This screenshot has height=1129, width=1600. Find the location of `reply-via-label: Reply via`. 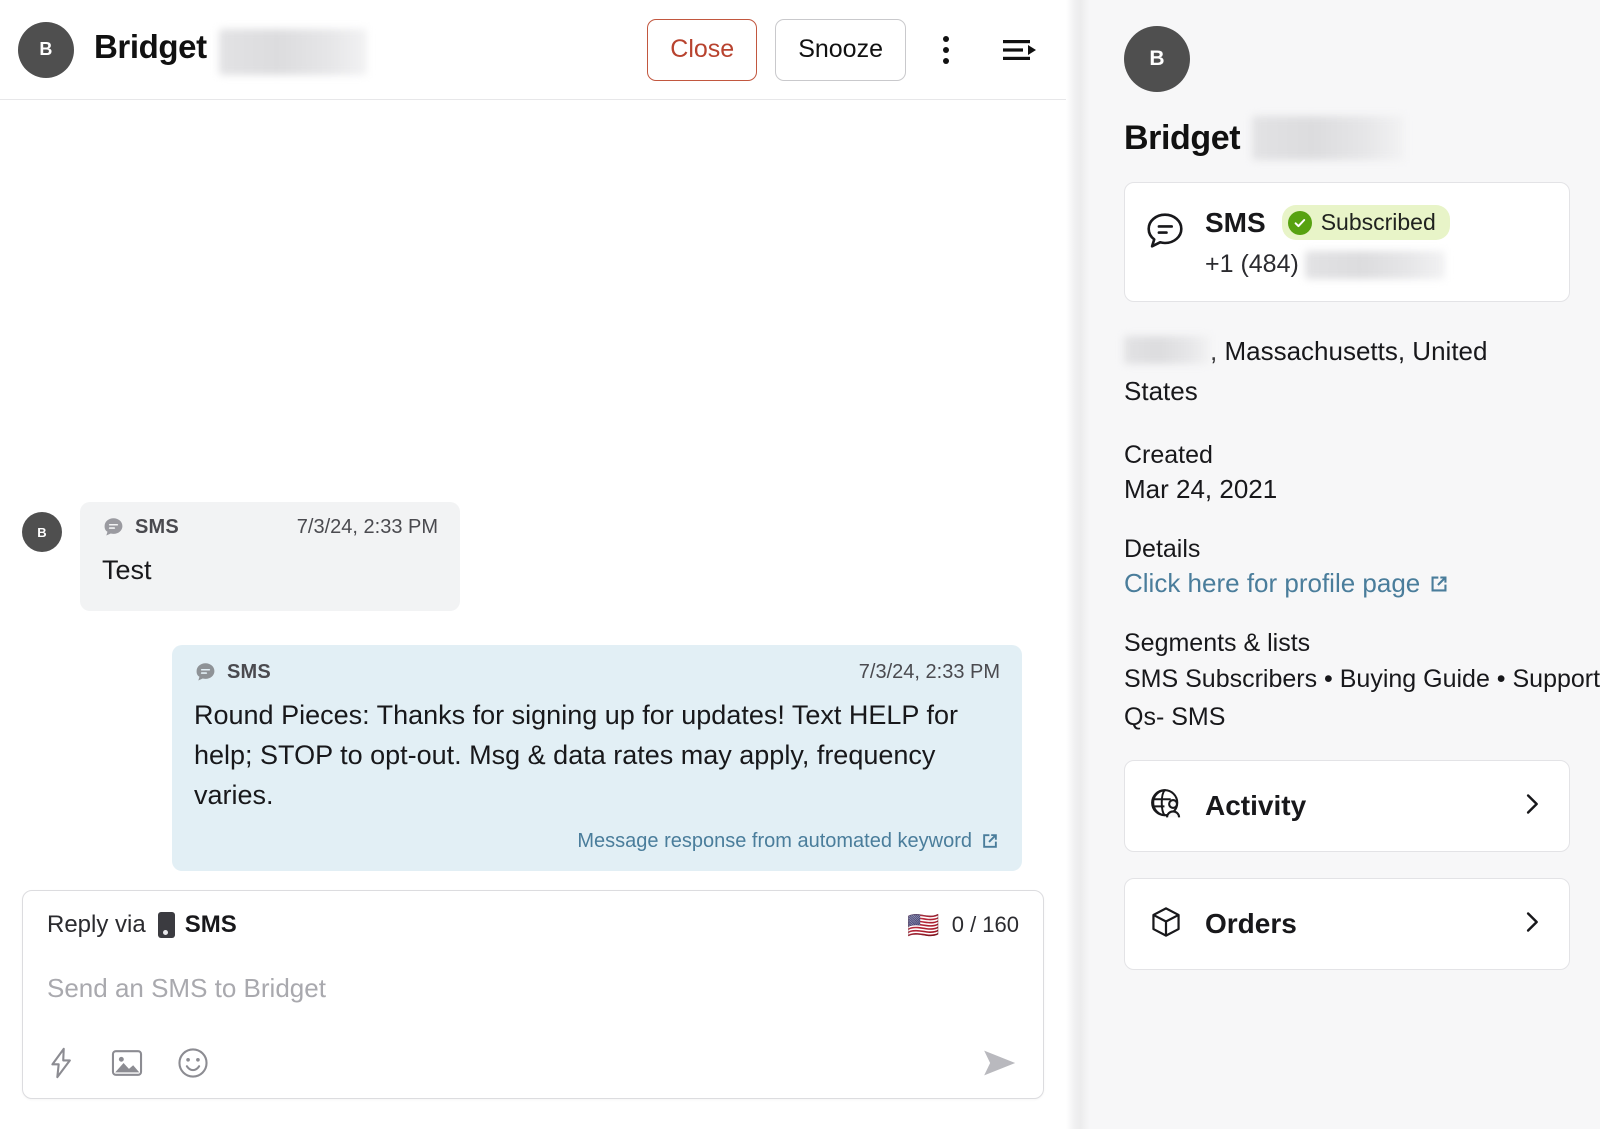

reply-via-label: Reply via is located at coordinates (96, 924).